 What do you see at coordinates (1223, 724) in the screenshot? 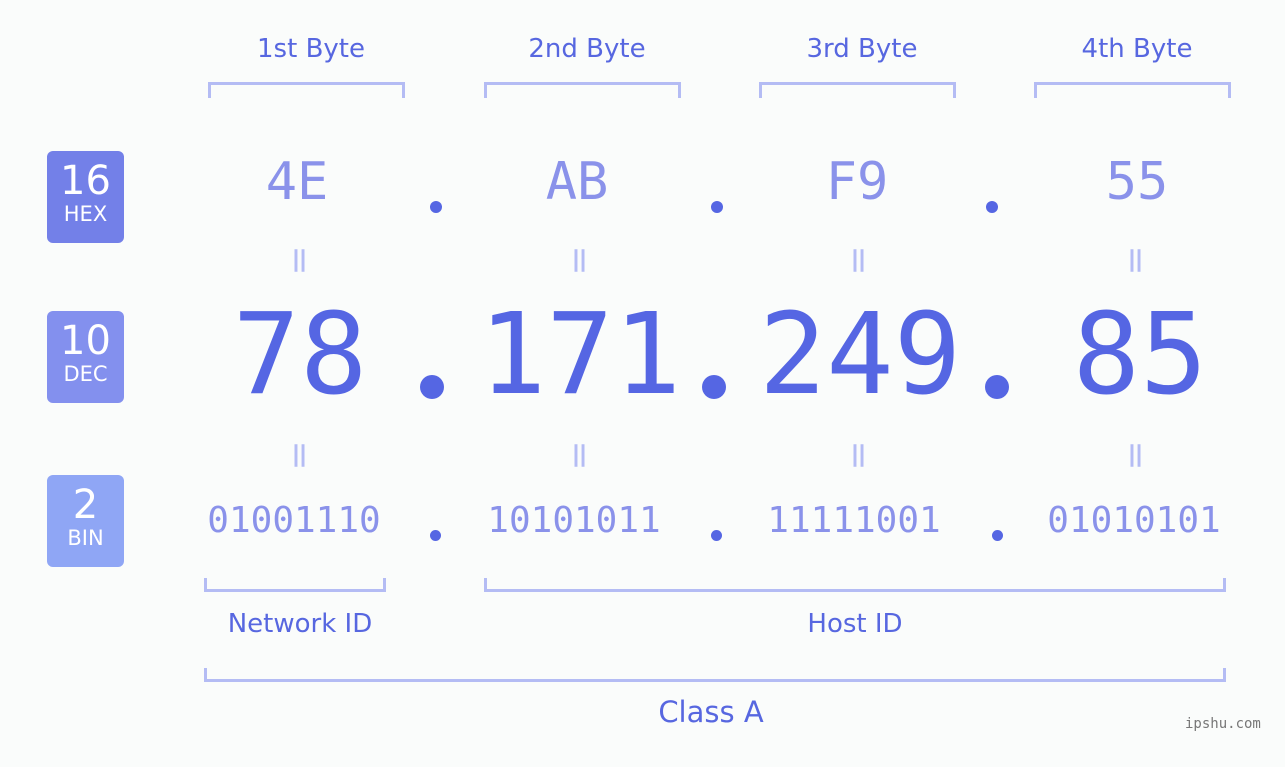
I see `watermark: ipshu.com` at bounding box center [1223, 724].